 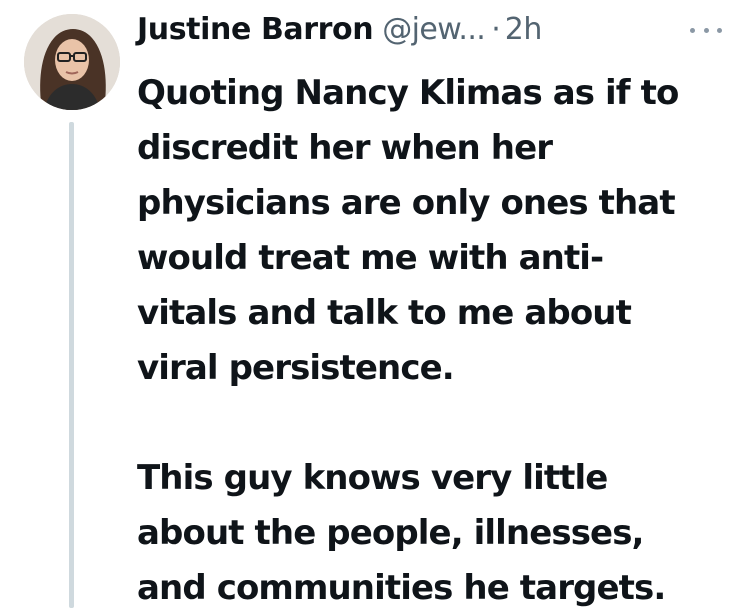 I want to click on tweet-text-line: physicians are only ones that, so click(x=406, y=203).